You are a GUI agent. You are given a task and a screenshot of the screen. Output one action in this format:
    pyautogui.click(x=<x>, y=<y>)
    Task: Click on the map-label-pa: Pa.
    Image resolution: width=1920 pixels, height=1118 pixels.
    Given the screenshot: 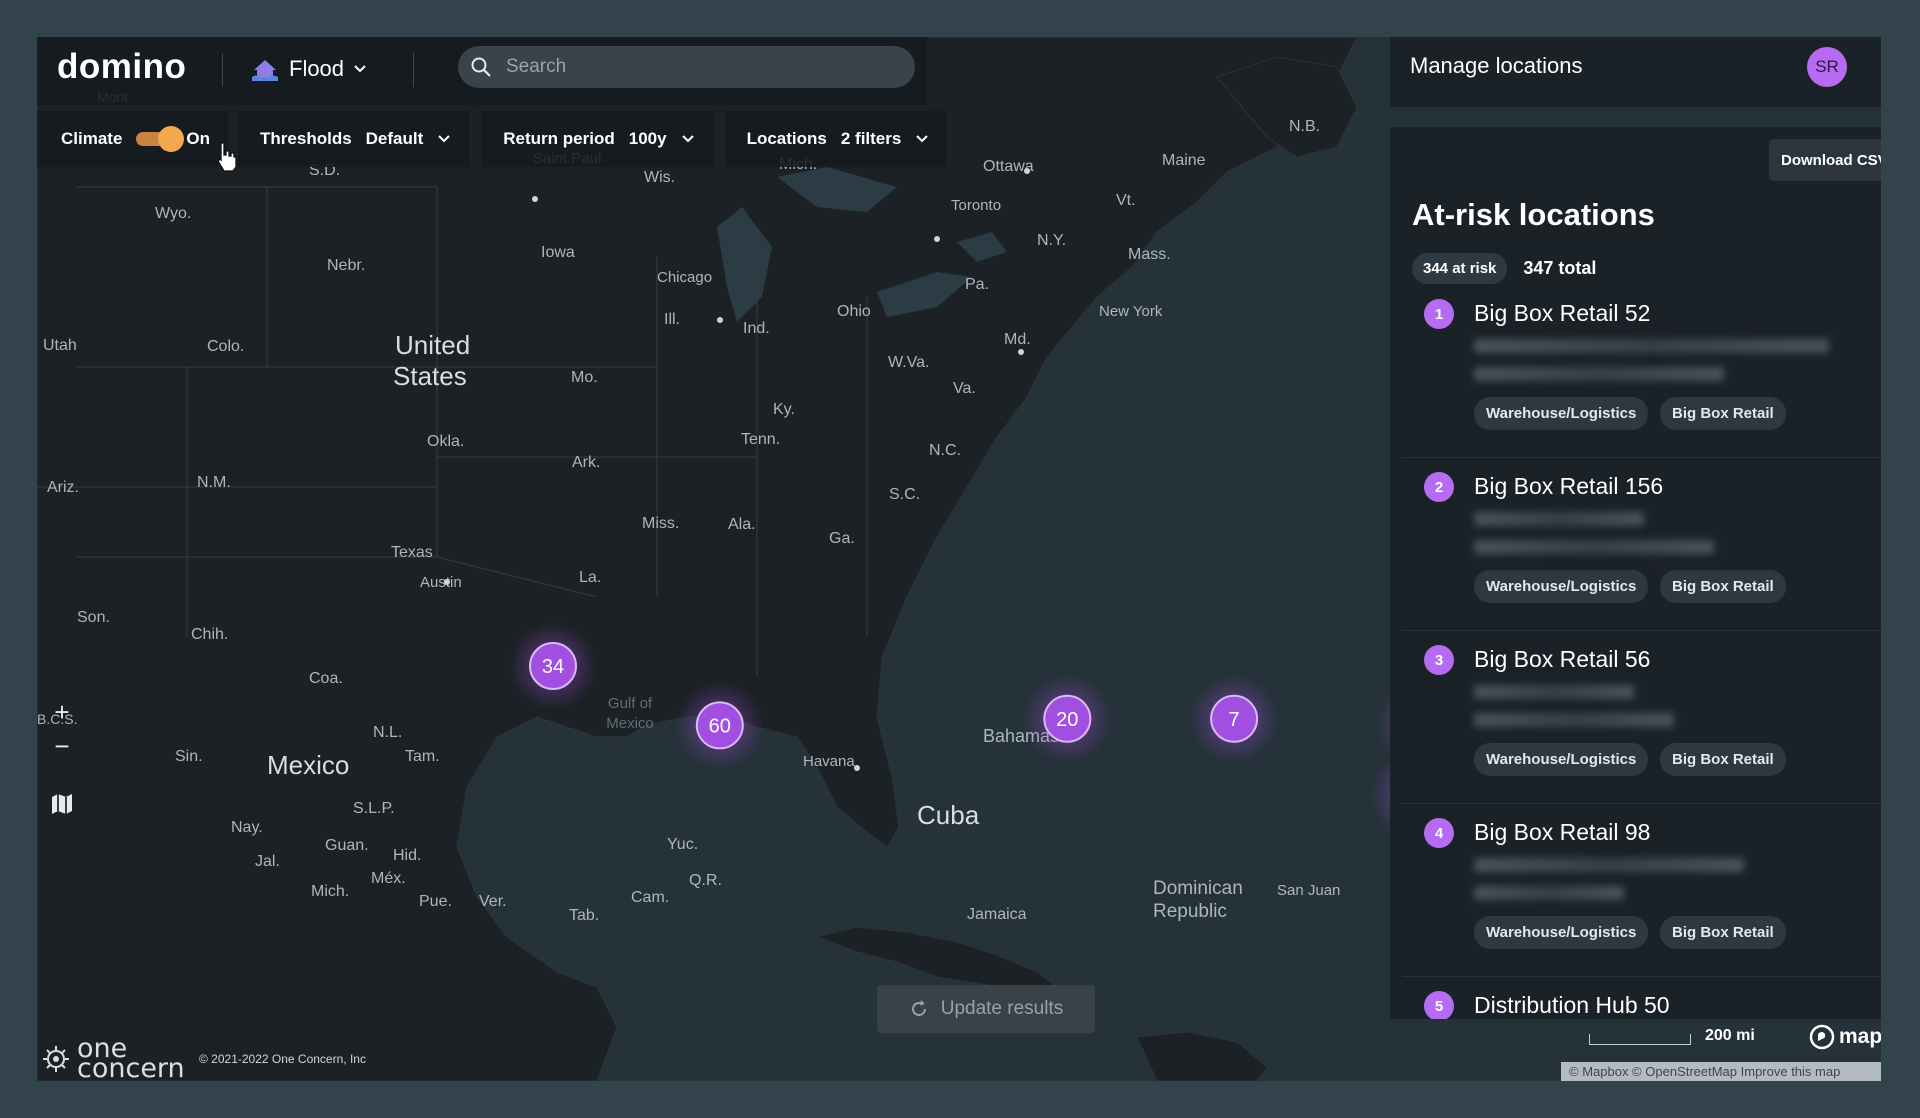 What is the action you would take?
    pyautogui.click(x=977, y=284)
    